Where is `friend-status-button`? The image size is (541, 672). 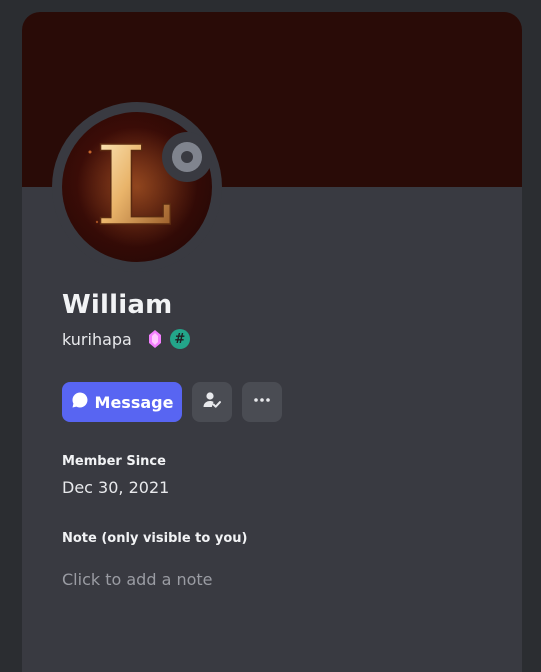
friend-status-button is located at coordinates (212, 402).